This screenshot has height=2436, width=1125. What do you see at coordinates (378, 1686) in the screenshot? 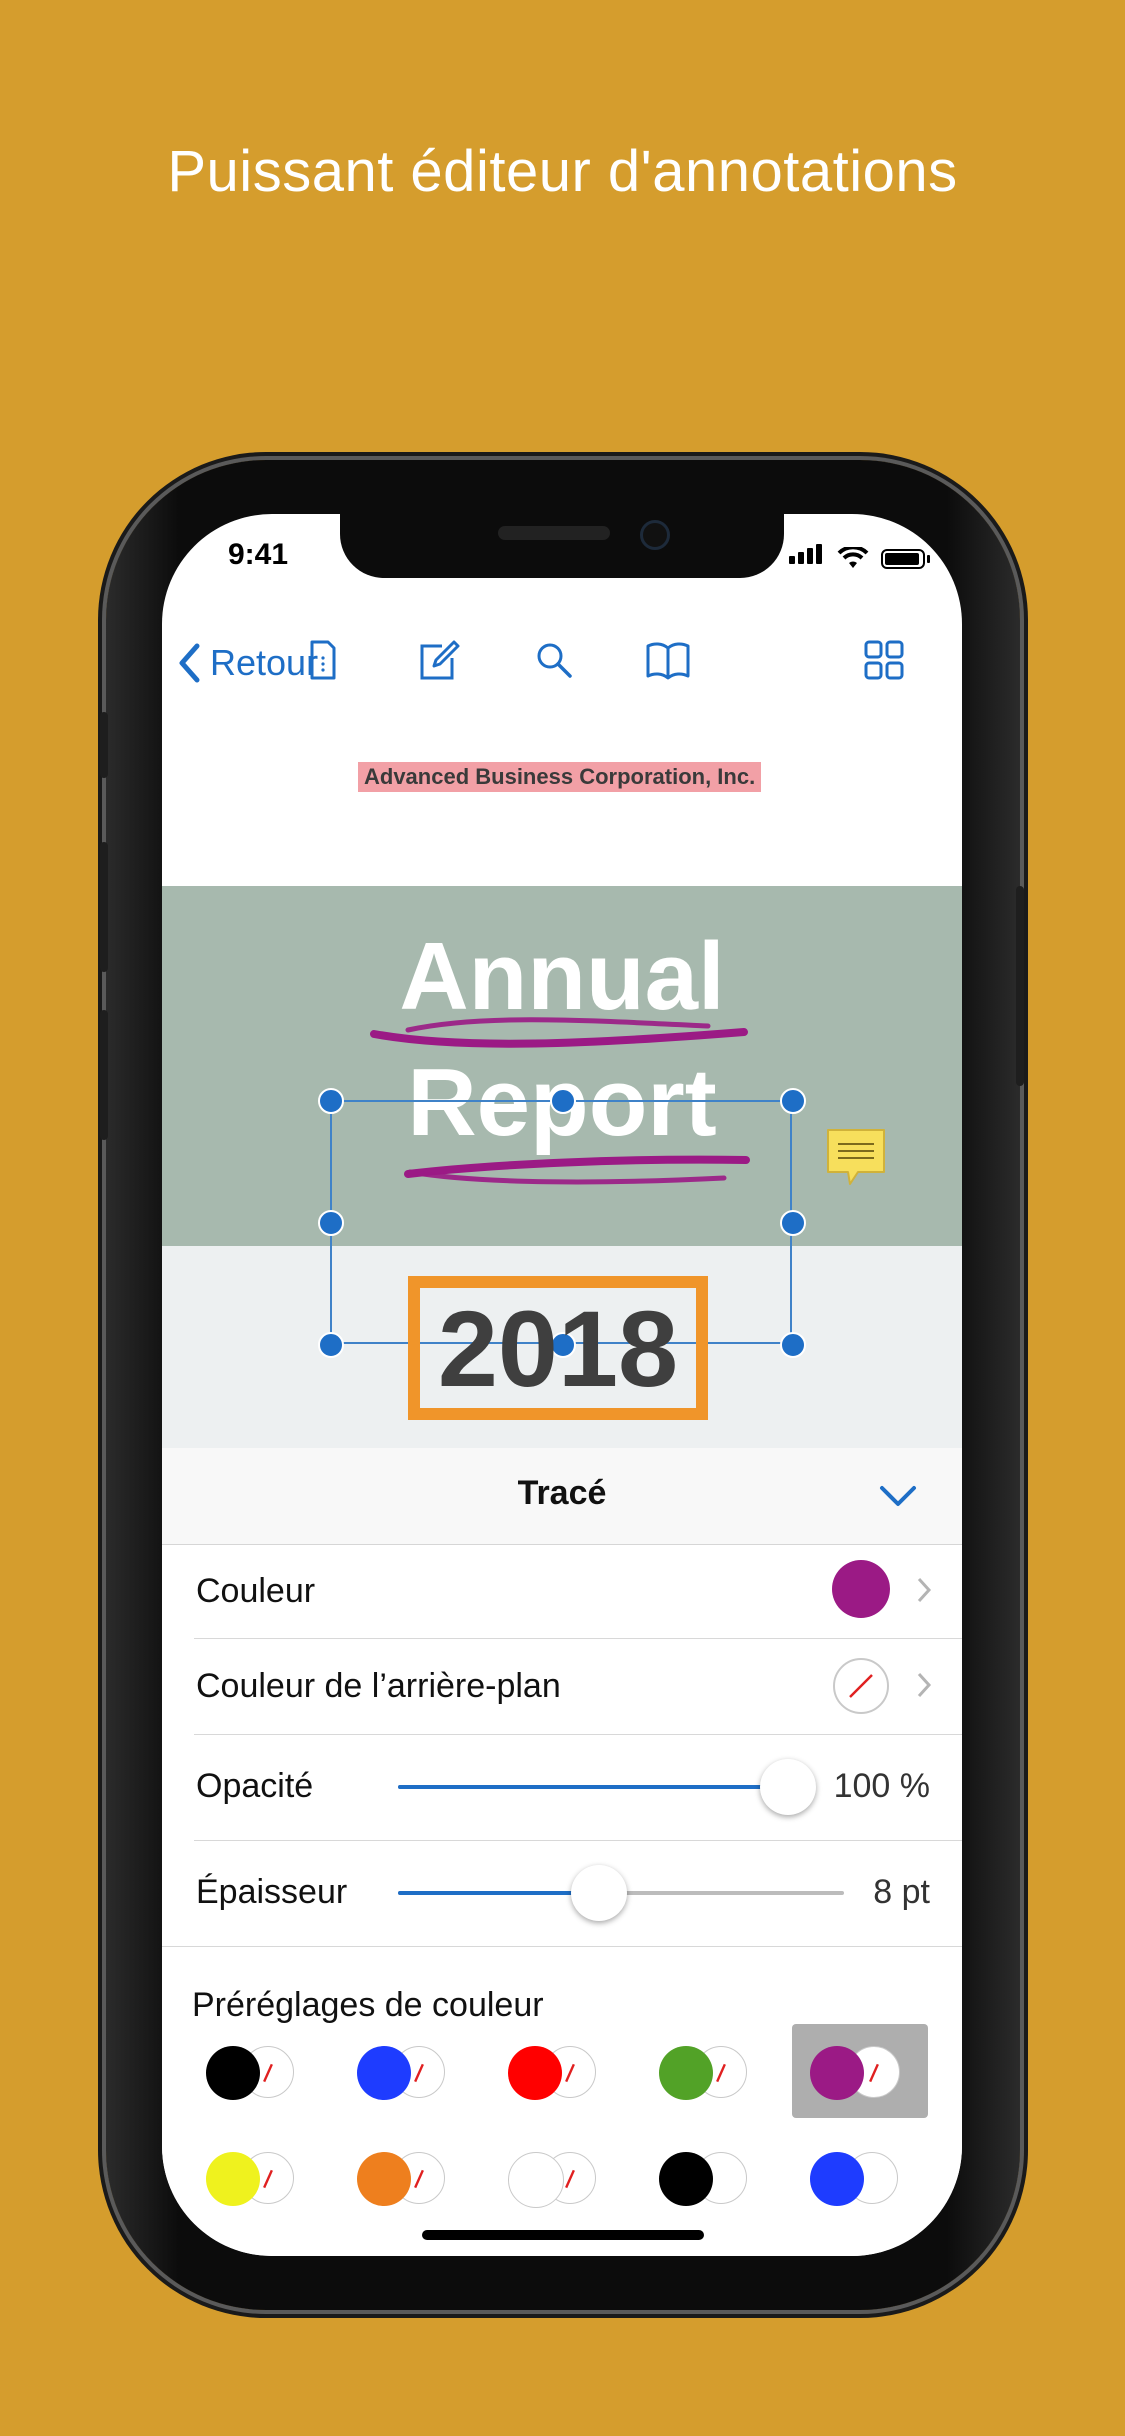
I see `background-color-label: Couleur de l’arrière-plan` at bounding box center [378, 1686].